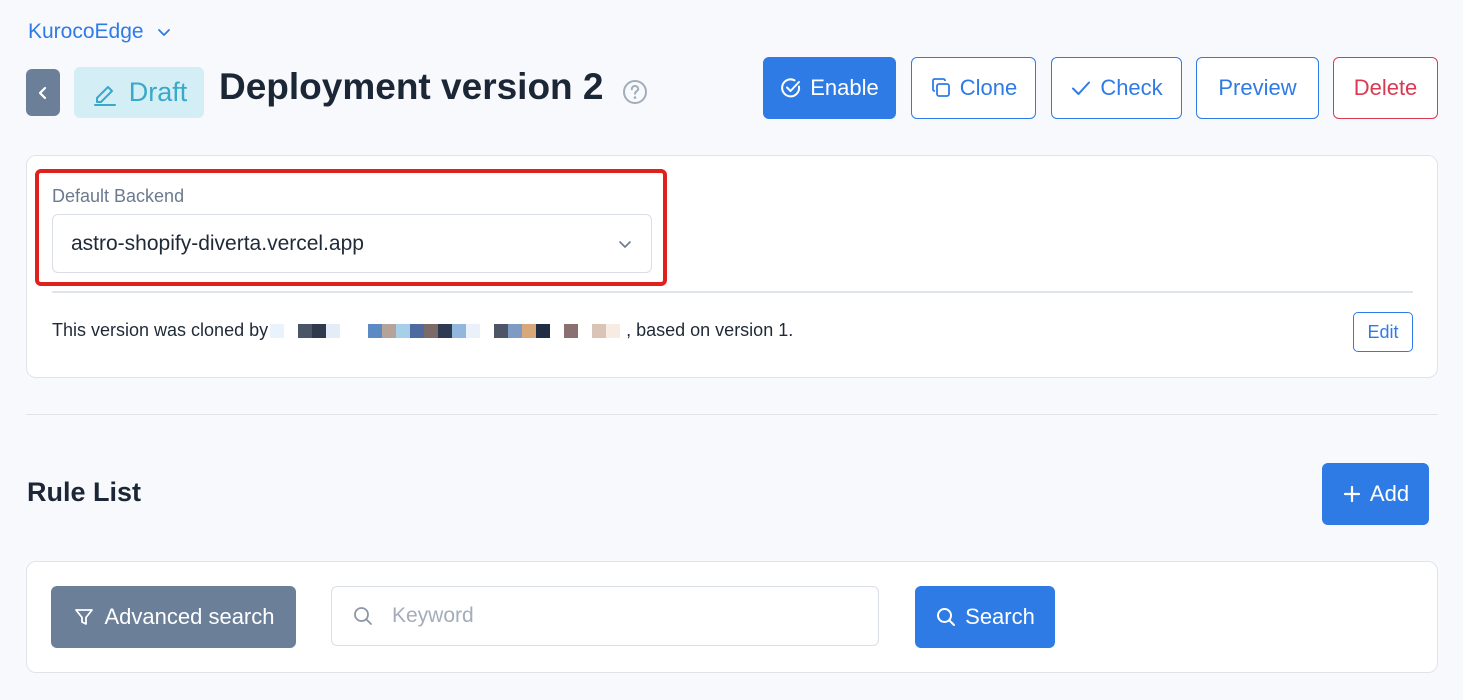 The height and width of the screenshot is (700, 1463). What do you see at coordinates (1131, 87) in the screenshot?
I see `check-button-label: Check` at bounding box center [1131, 87].